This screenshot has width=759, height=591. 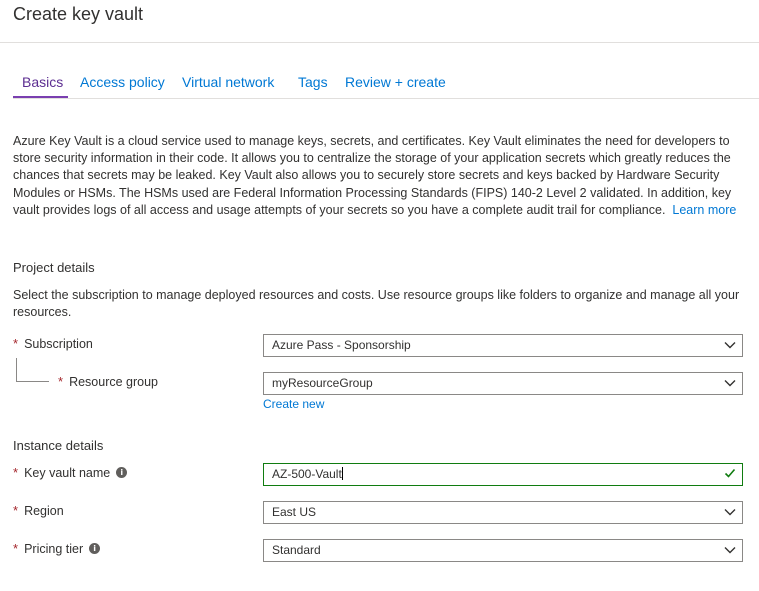 I want to click on tree-connector-horizontal, so click(x=32, y=381).